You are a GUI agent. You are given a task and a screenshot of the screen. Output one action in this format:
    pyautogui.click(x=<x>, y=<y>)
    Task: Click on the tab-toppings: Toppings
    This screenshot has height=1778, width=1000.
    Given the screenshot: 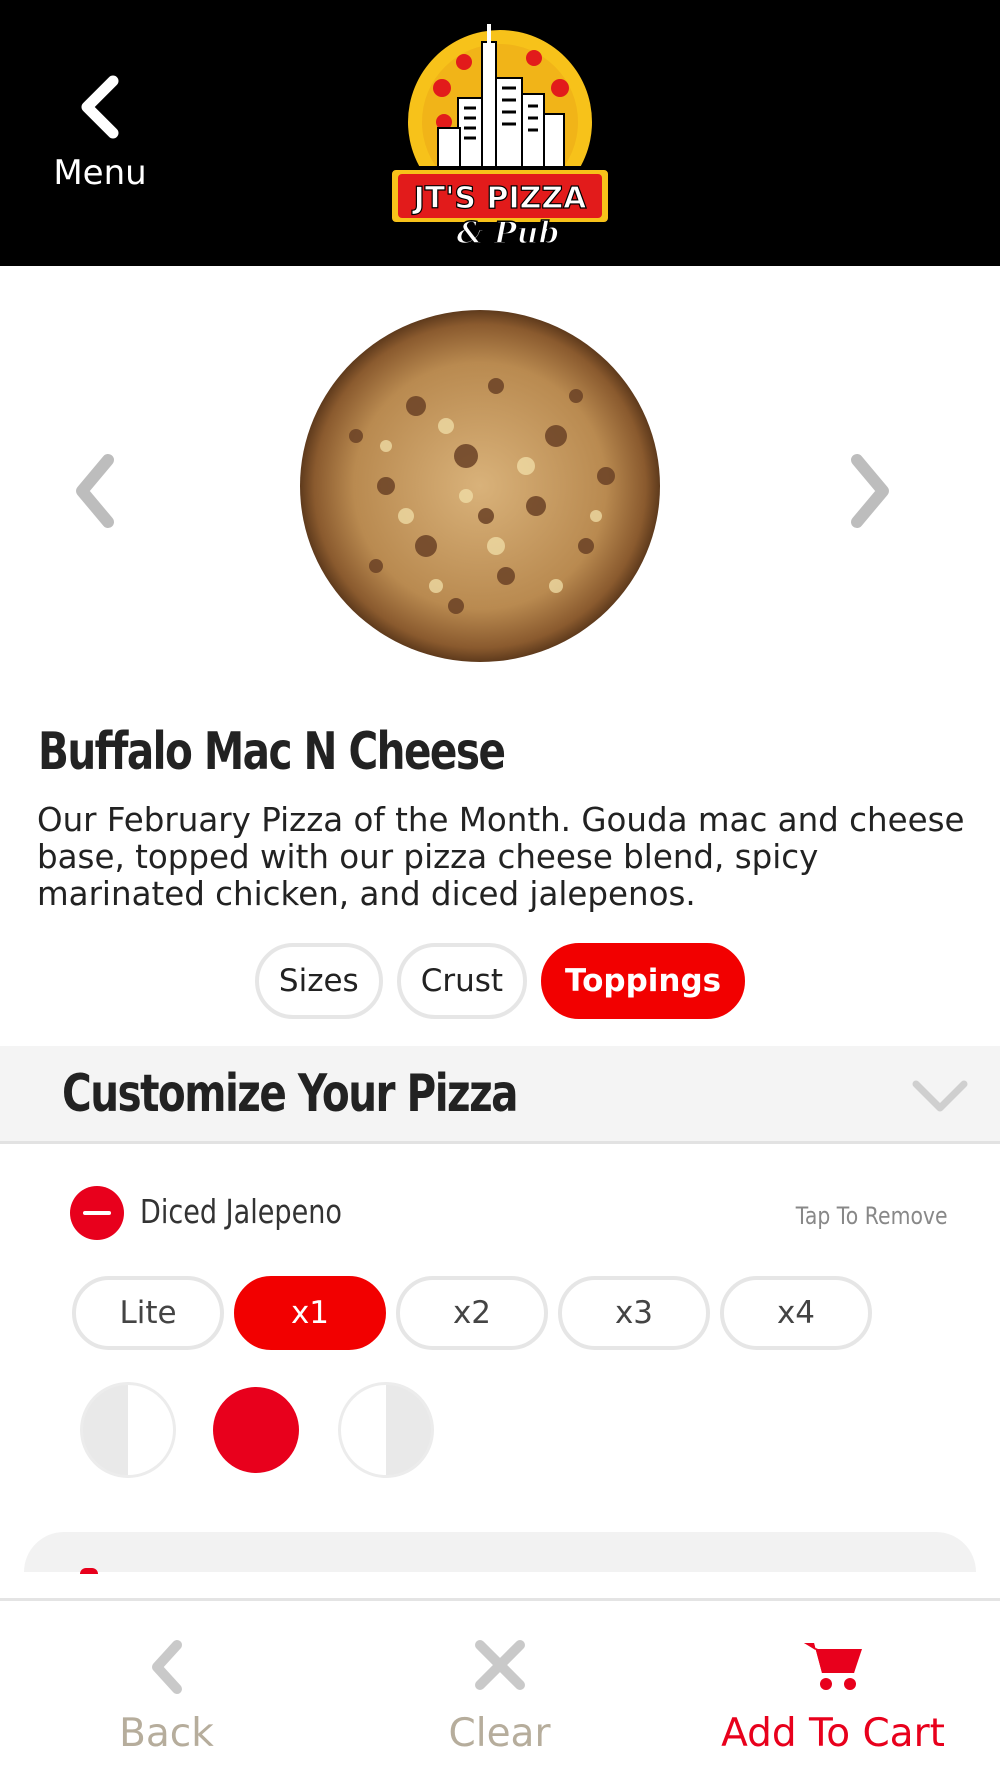 What is the action you would take?
    pyautogui.click(x=643, y=981)
    